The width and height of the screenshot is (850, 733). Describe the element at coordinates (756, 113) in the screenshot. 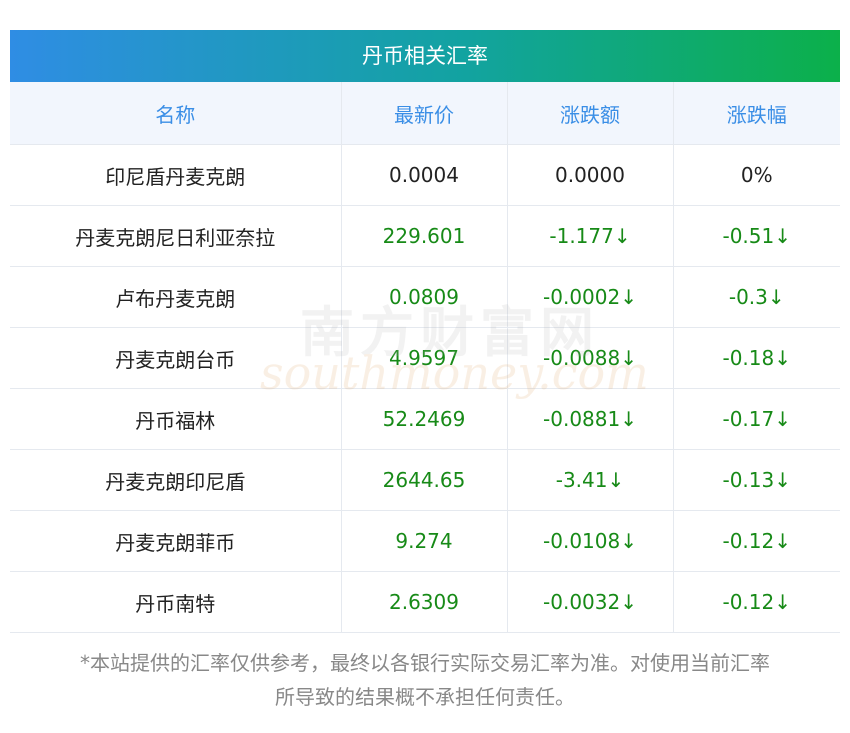

I see `column-header-percent: 涨跌幅` at that location.